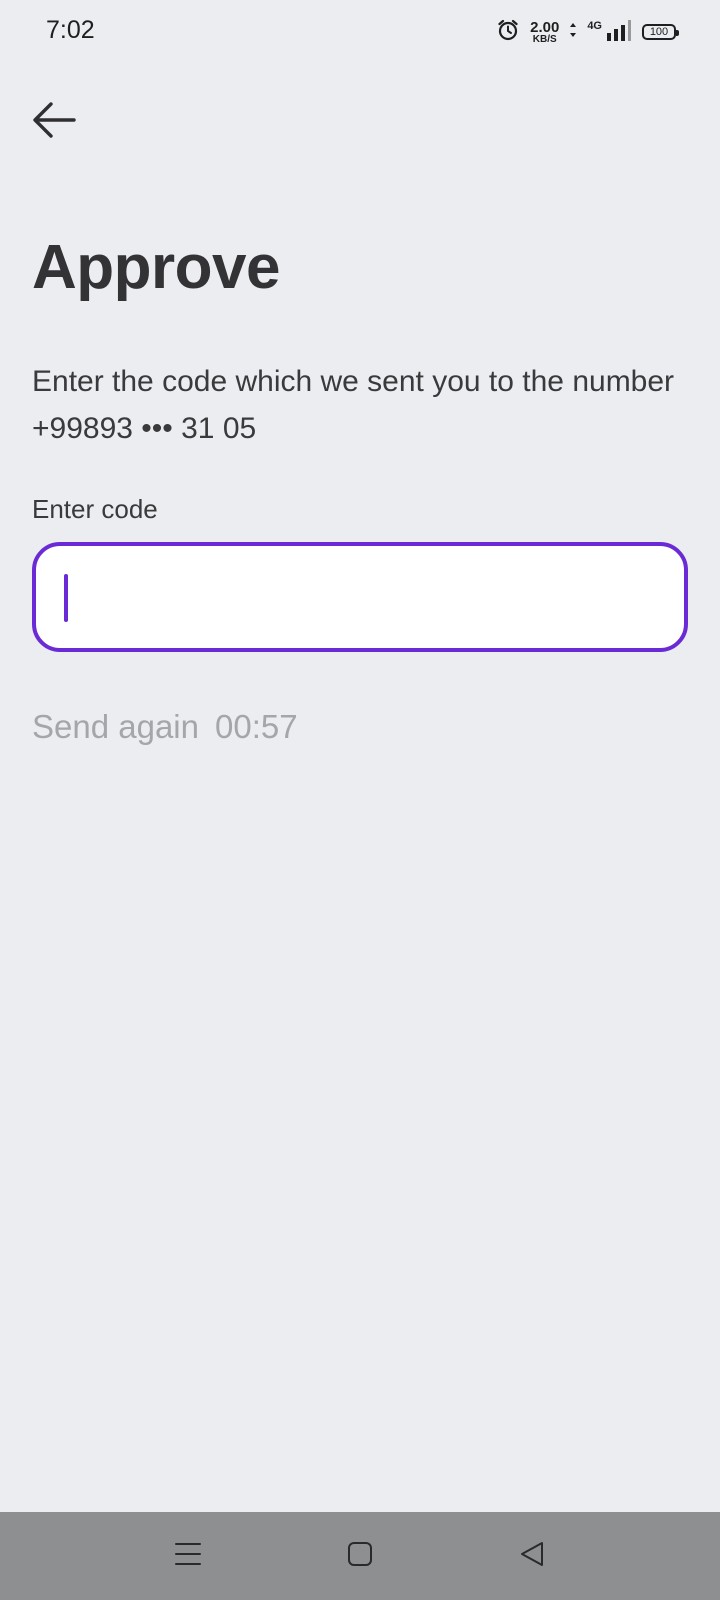  I want to click on page-title: Approve, so click(156, 267).